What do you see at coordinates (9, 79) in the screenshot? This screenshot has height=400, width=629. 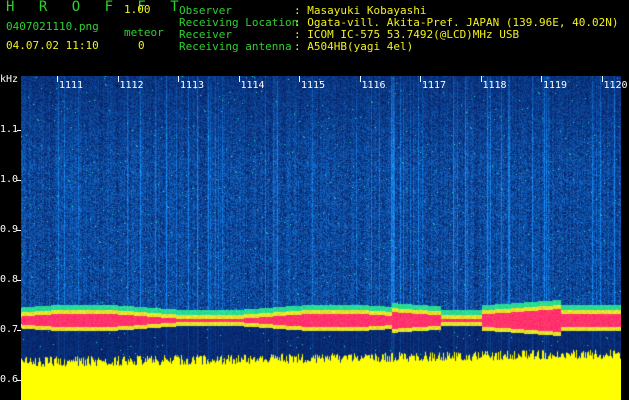 I see `frequency-unit: kHz` at bounding box center [9, 79].